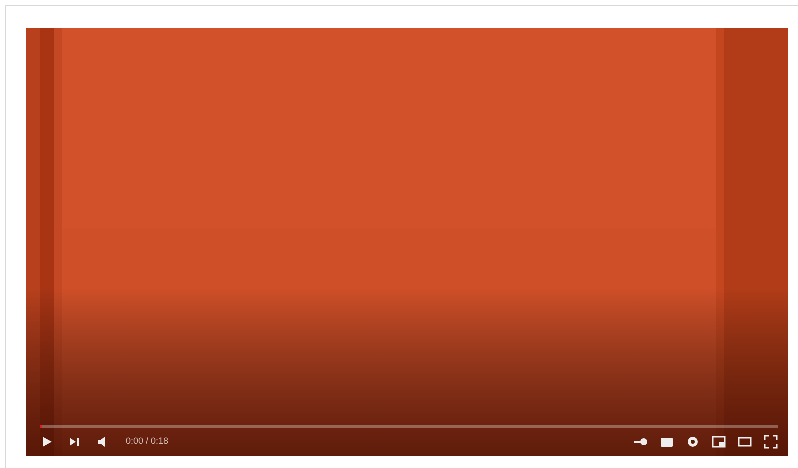 This screenshot has width=798, height=468. Describe the element at coordinates (75, 442) in the screenshot. I see `next-icon` at that location.